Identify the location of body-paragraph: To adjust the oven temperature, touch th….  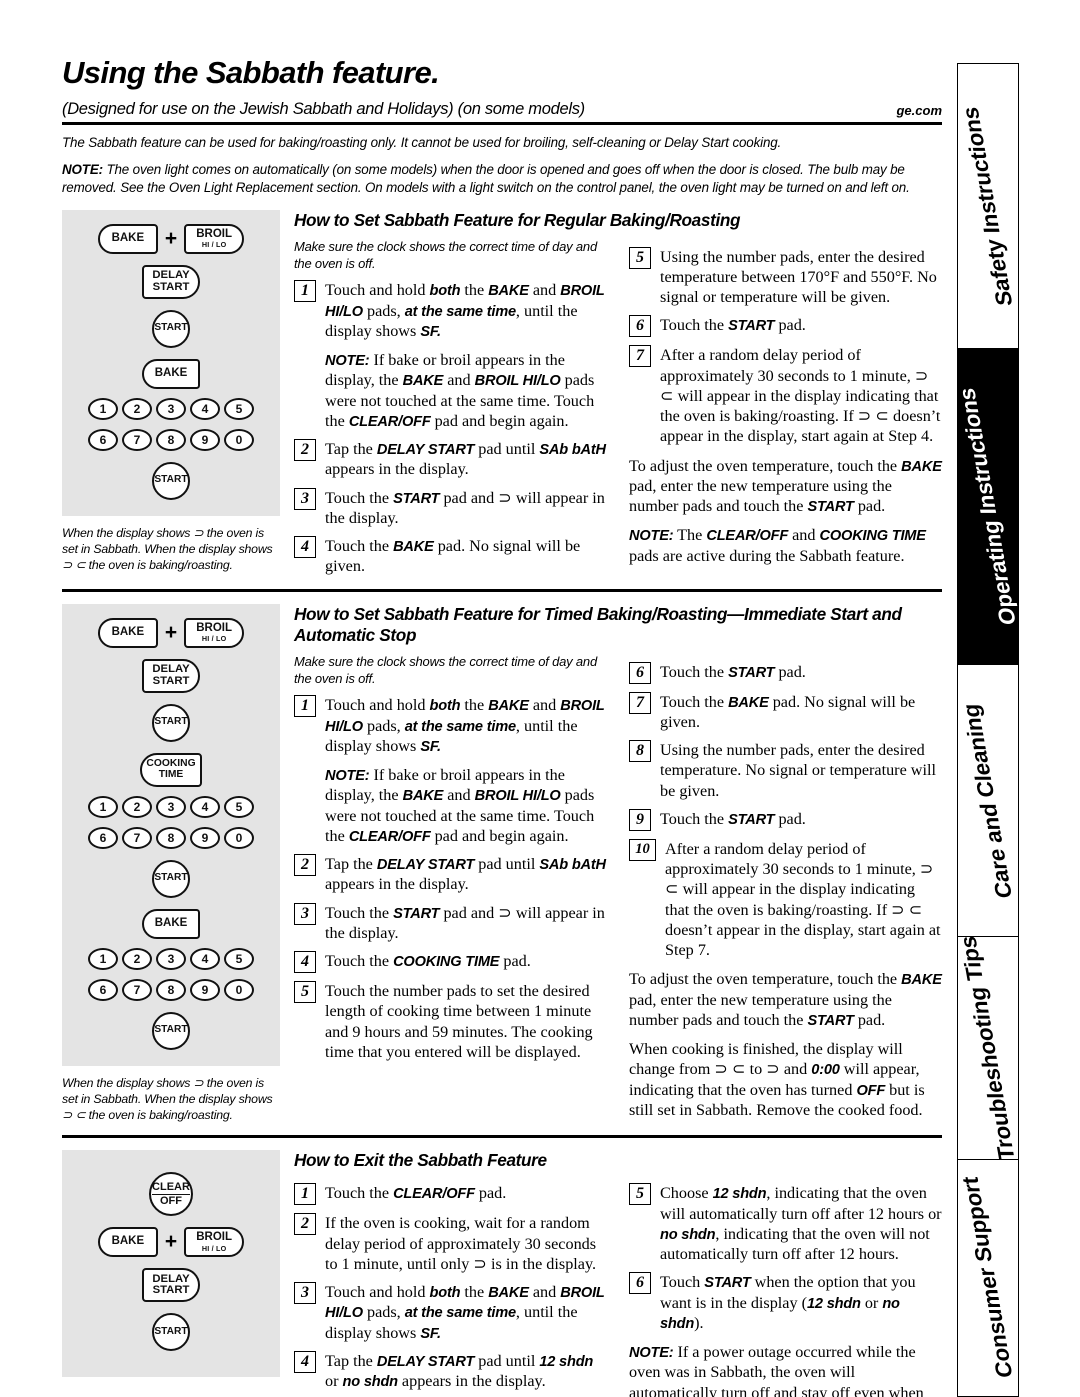
(785, 999).